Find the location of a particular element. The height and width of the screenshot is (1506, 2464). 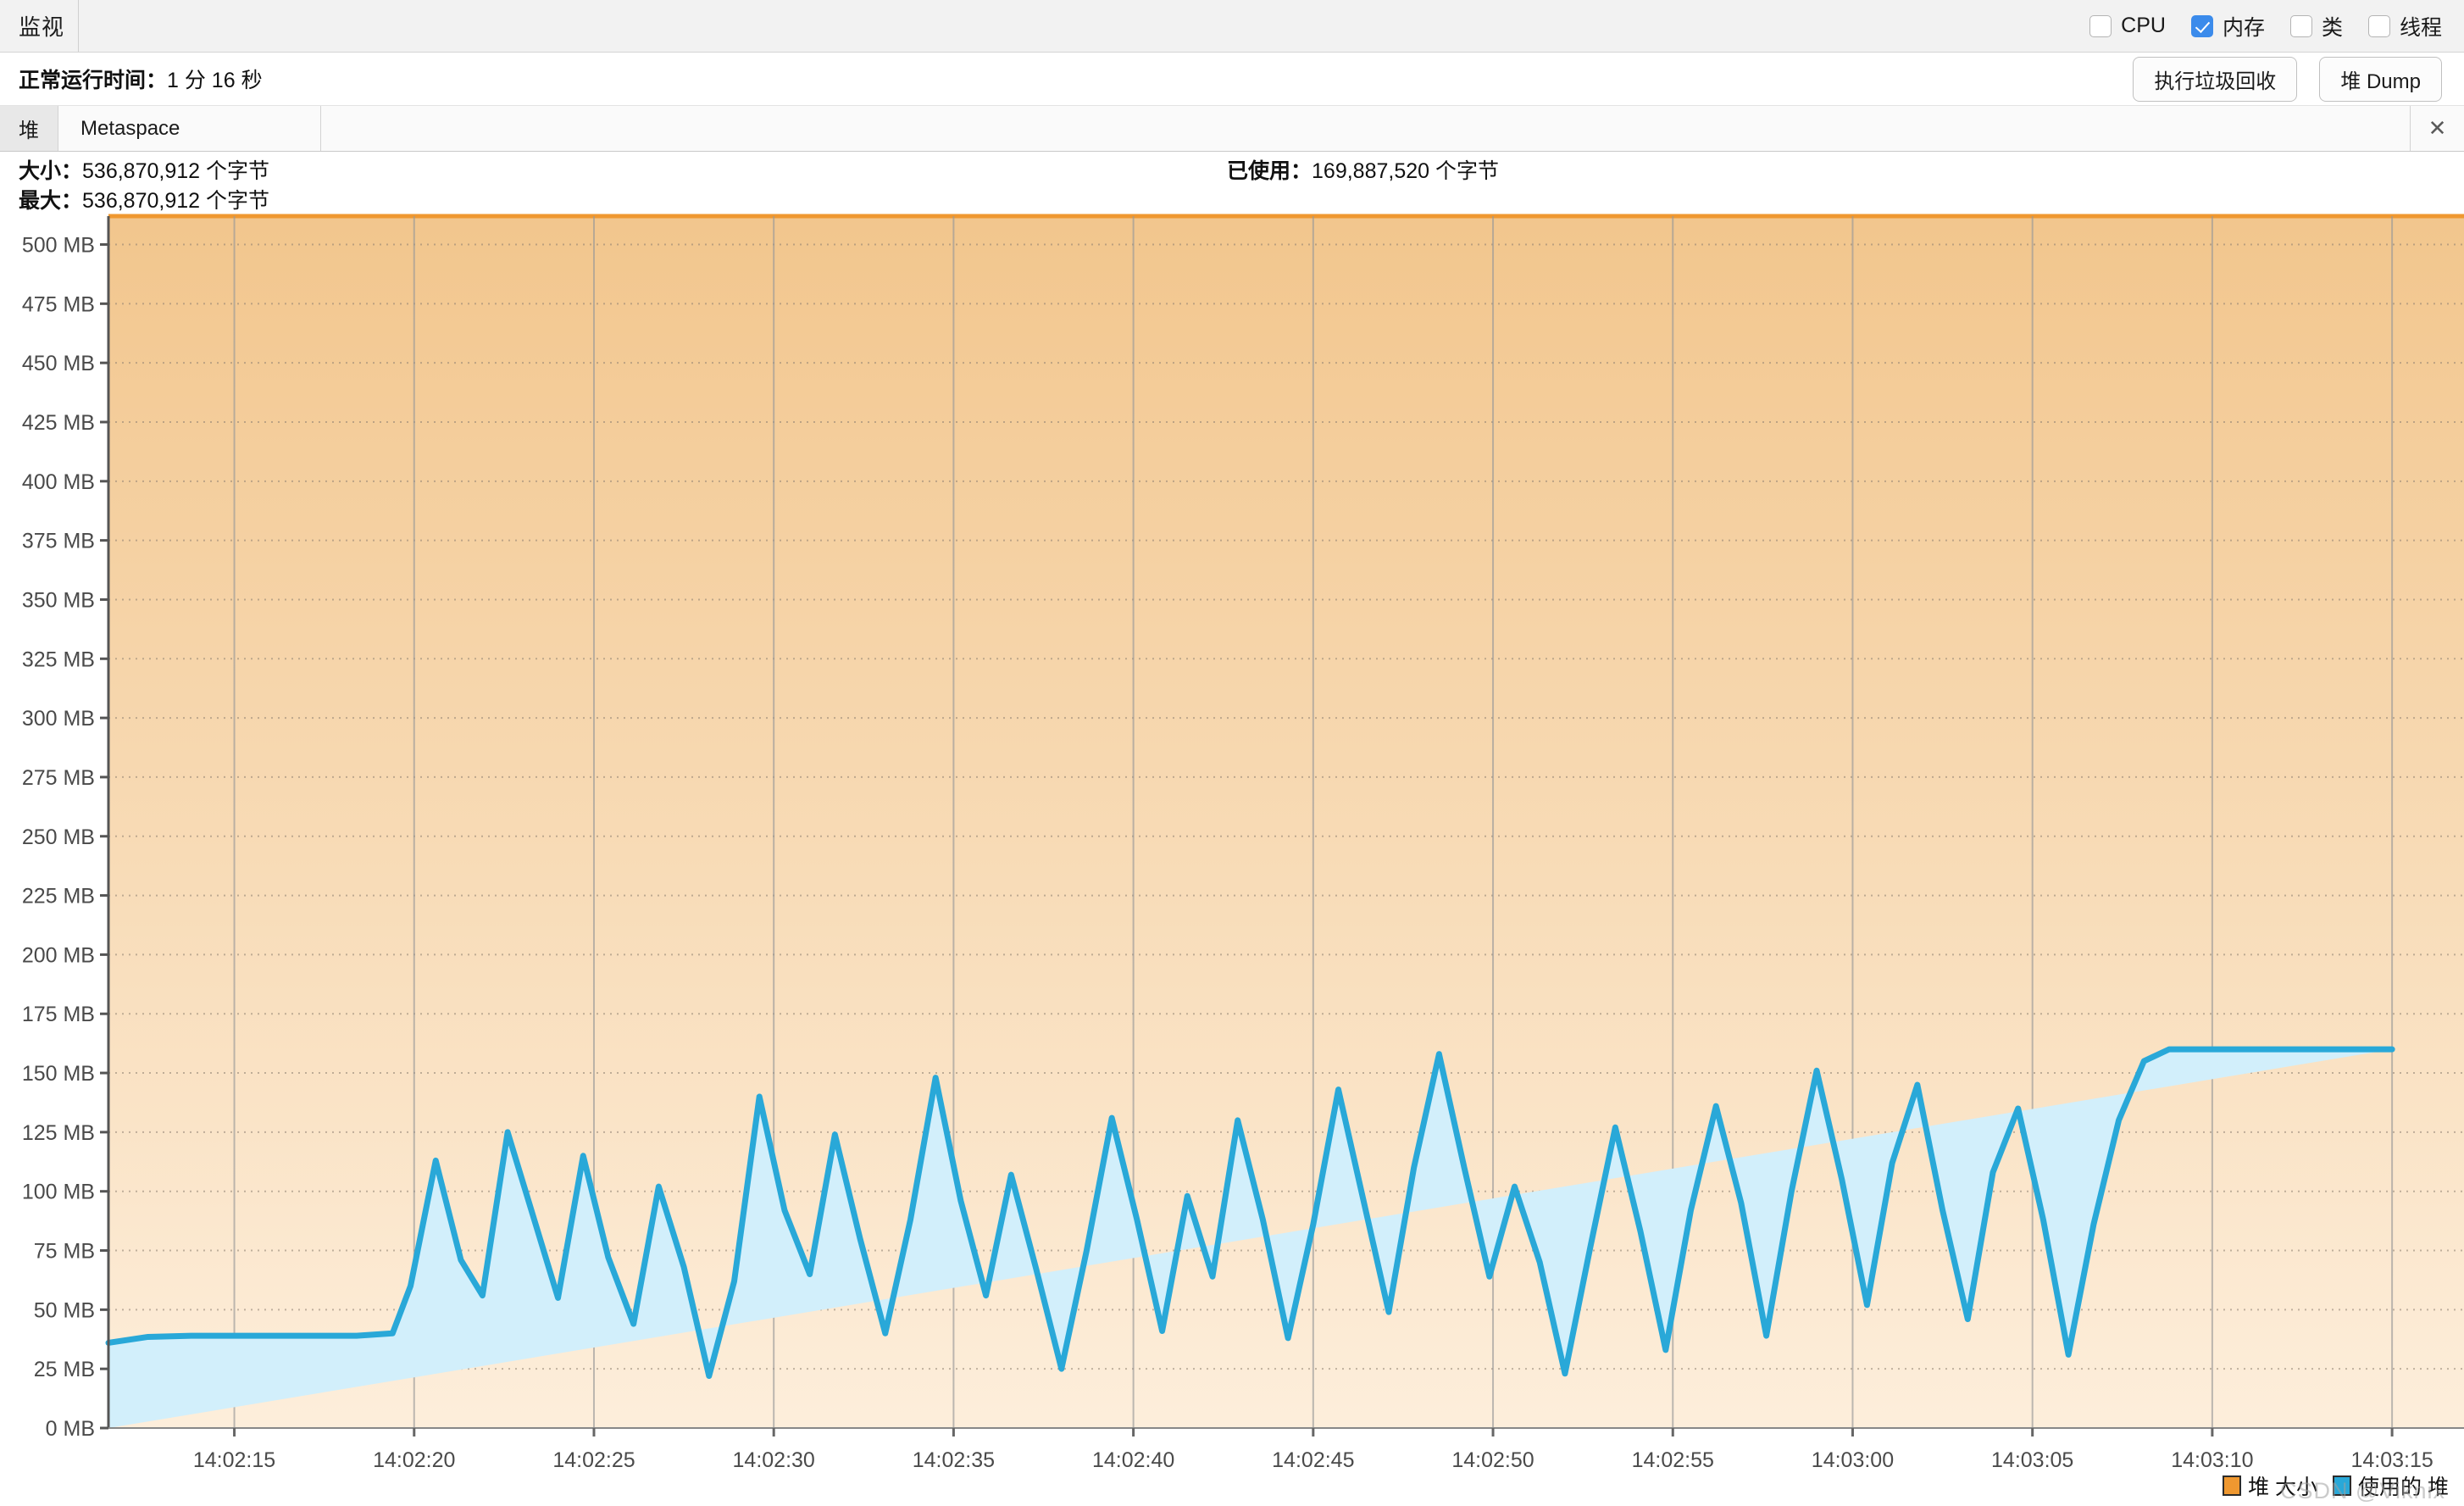

toggle-memory-label: 内存 is located at coordinates (2243, 28).